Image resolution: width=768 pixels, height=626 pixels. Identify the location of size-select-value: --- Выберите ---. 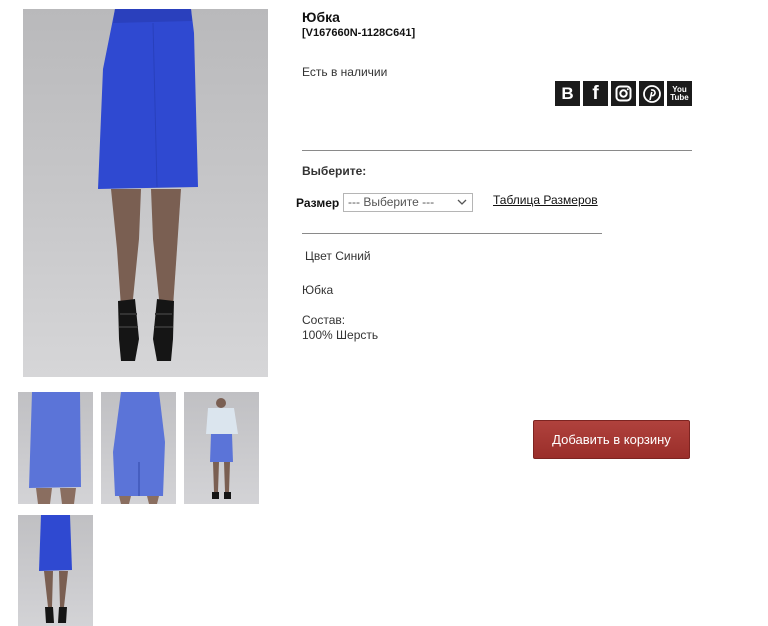
(391, 202).